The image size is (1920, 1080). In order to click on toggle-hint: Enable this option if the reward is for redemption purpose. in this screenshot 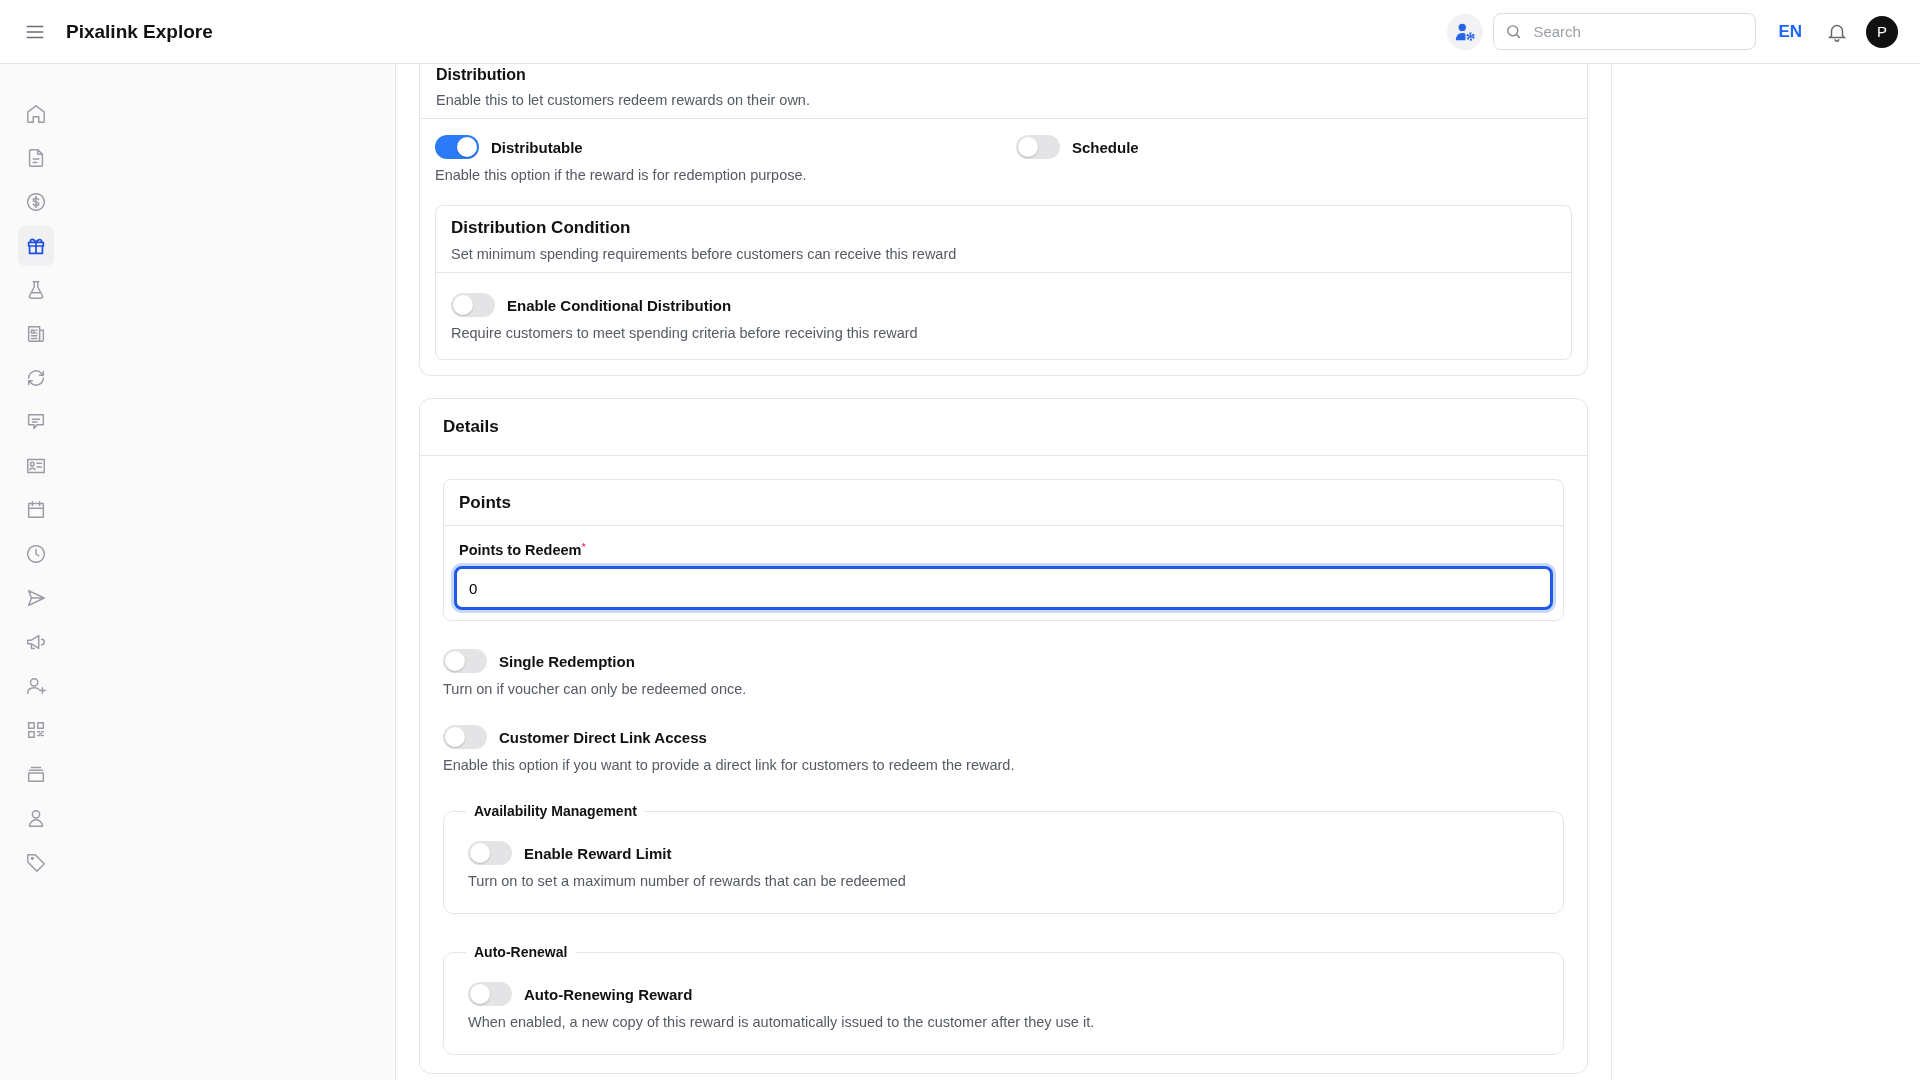, I will do `click(621, 175)`.